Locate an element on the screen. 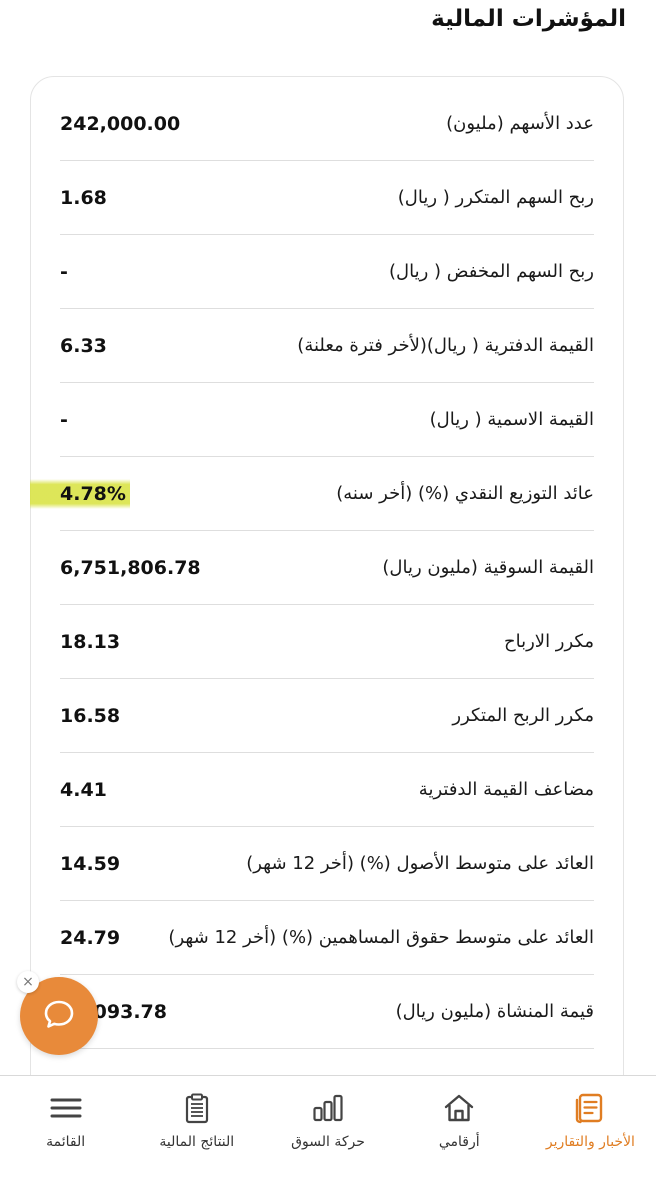 The image size is (656, 1200). indicator-row-dividend-yield: عائد التوزيع النقدي (%) (أخر سنه) 4.78% is located at coordinates (312, 494).